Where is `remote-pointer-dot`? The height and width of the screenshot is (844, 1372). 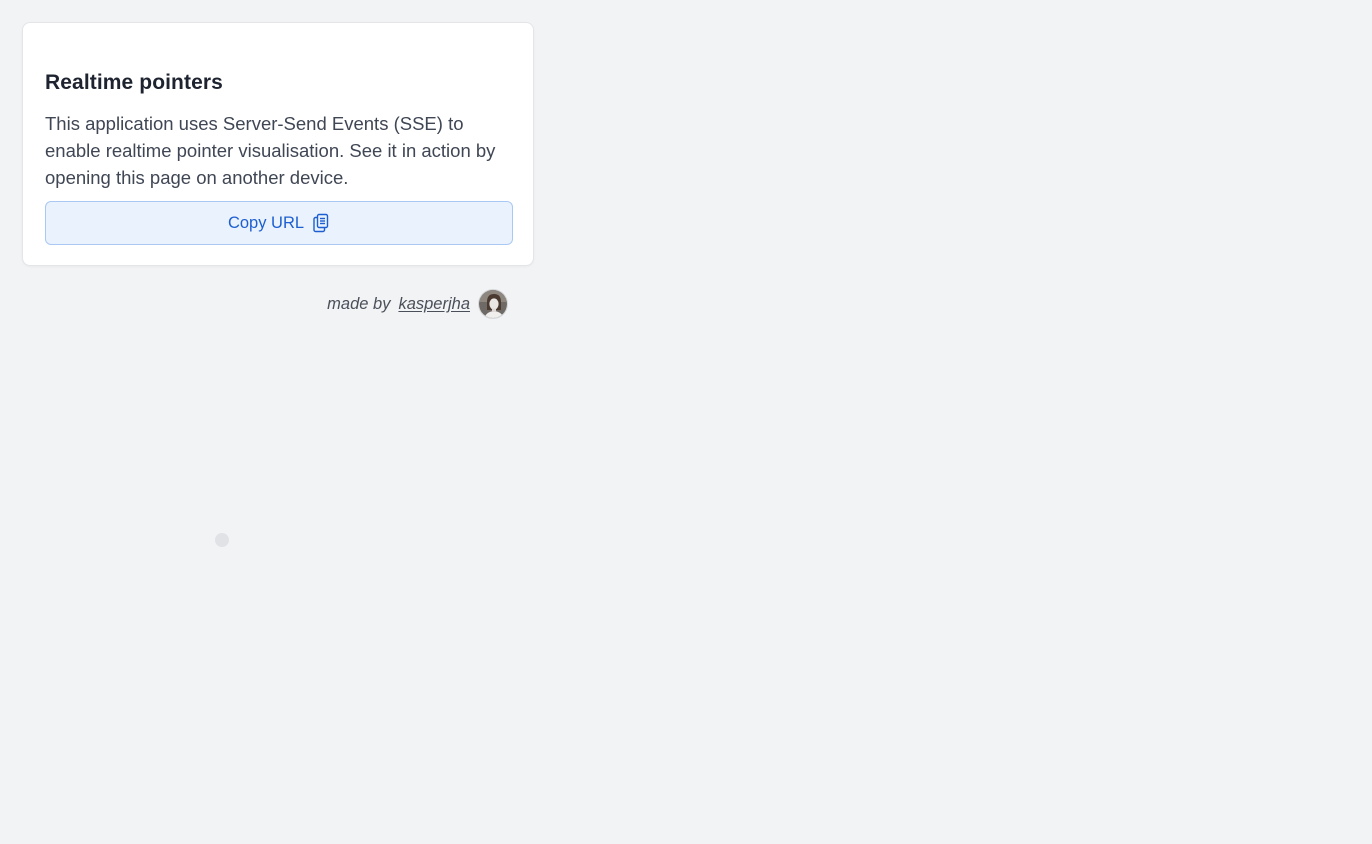
remote-pointer-dot is located at coordinates (222, 540).